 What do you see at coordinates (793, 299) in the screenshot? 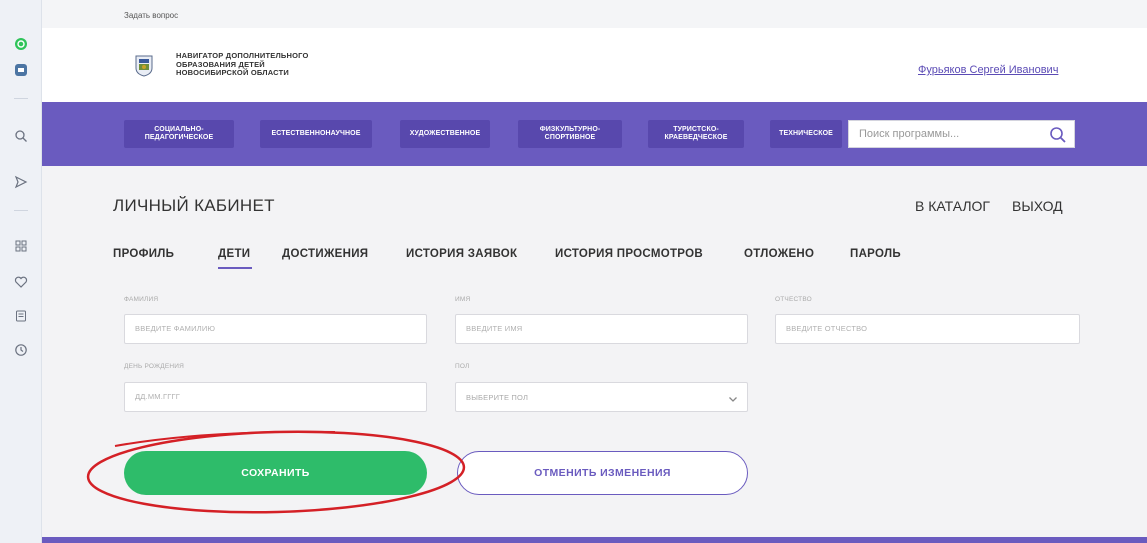
I see `patronymic-label: ОТЧЕСТВО` at bounding box center [793, 299].